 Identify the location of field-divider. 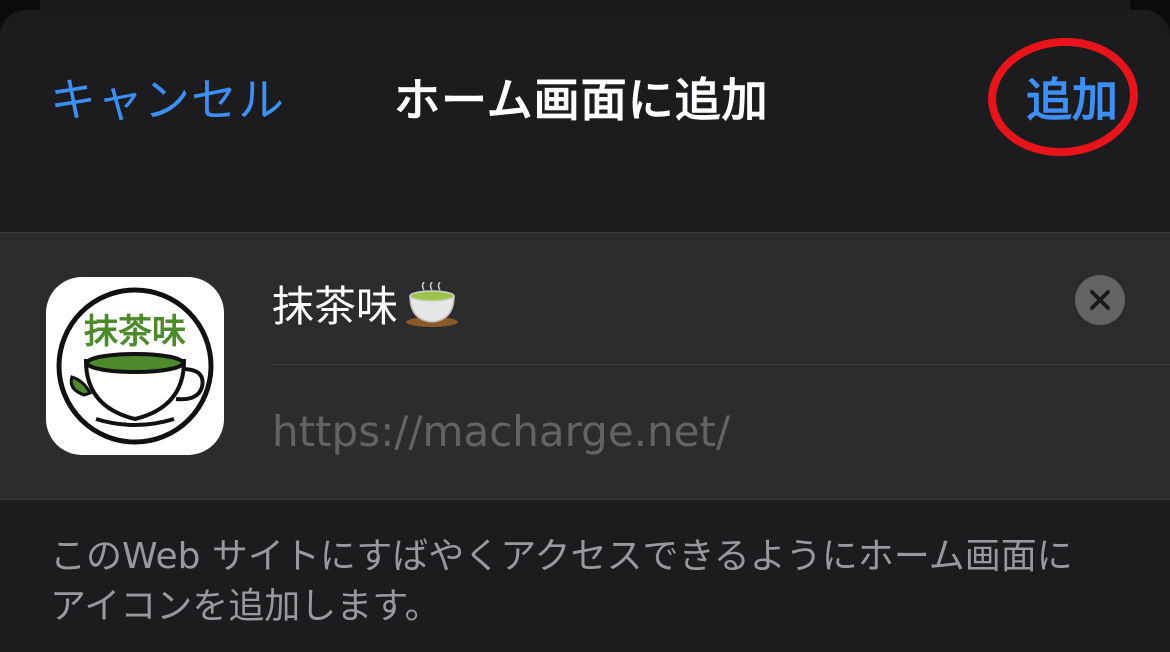
(720, 364).